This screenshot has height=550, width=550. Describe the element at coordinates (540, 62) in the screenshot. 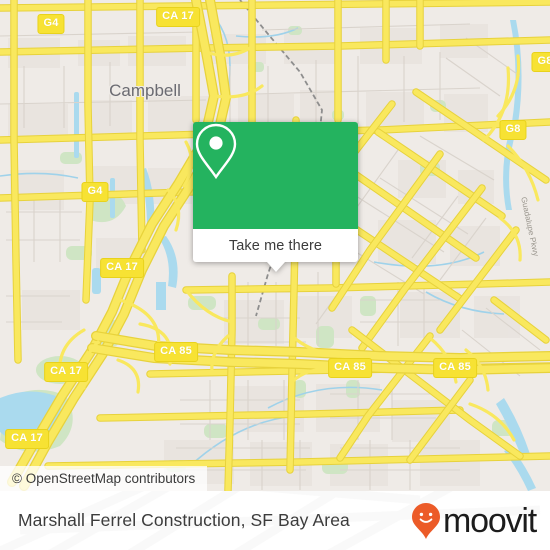

I see `road-shield-g8-1: G8` at that location.